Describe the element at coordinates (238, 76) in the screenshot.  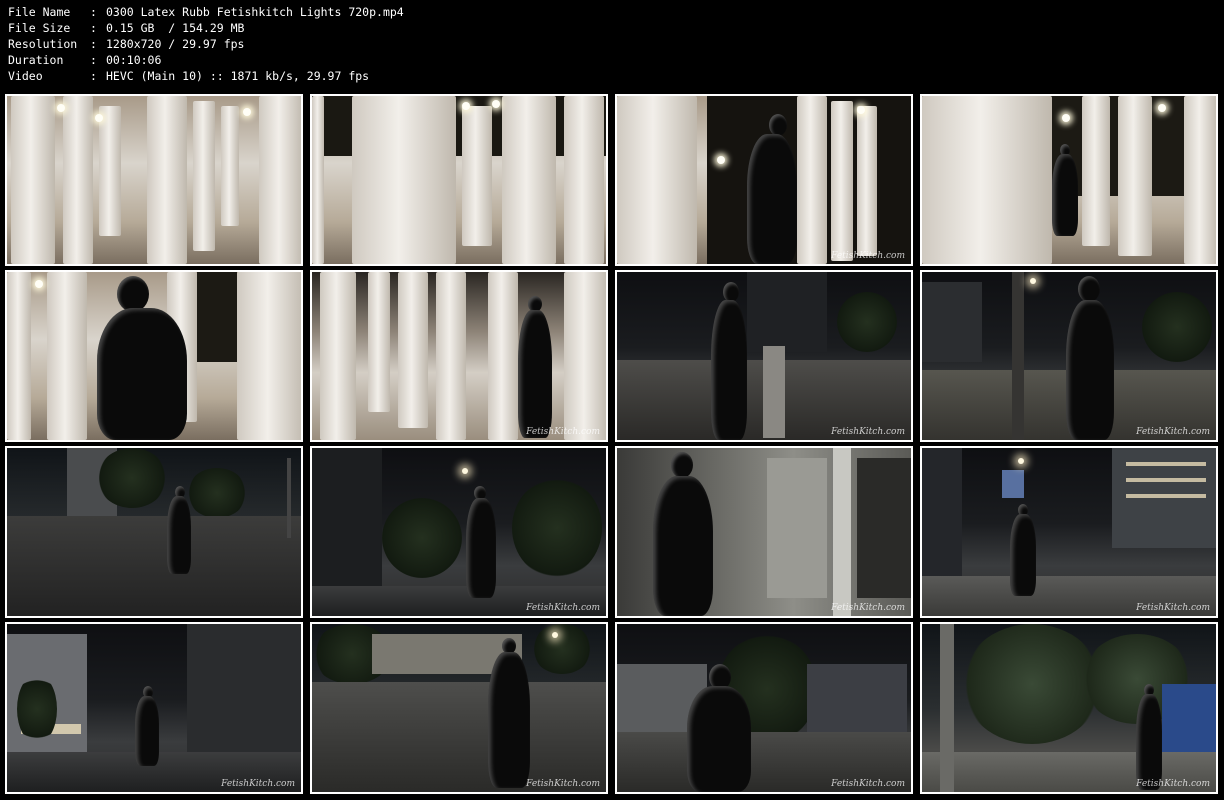
I see `video-value: HEVC (Main 10) :: 1871 kb/s, 29.97 fps` at that location.